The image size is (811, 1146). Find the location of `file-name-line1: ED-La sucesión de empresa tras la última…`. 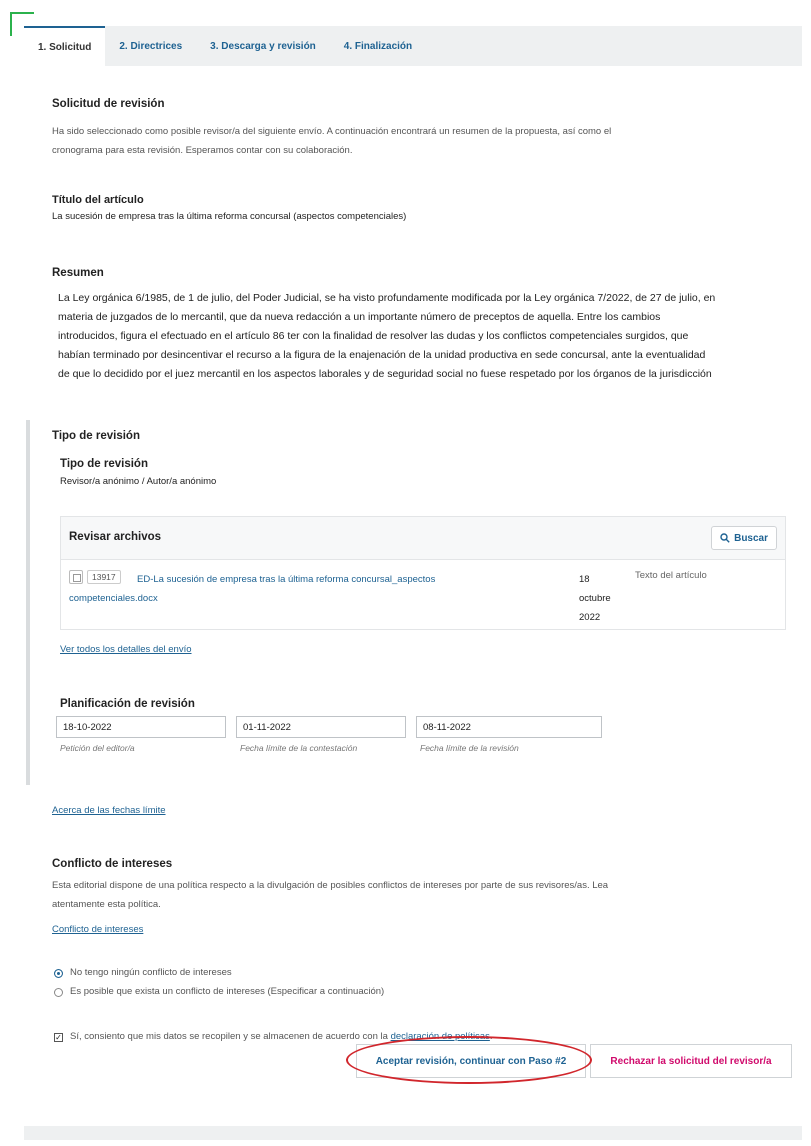

file-name-line1: ED-La sucesión de empresa tras la última… is located at coordinates (286, 579).